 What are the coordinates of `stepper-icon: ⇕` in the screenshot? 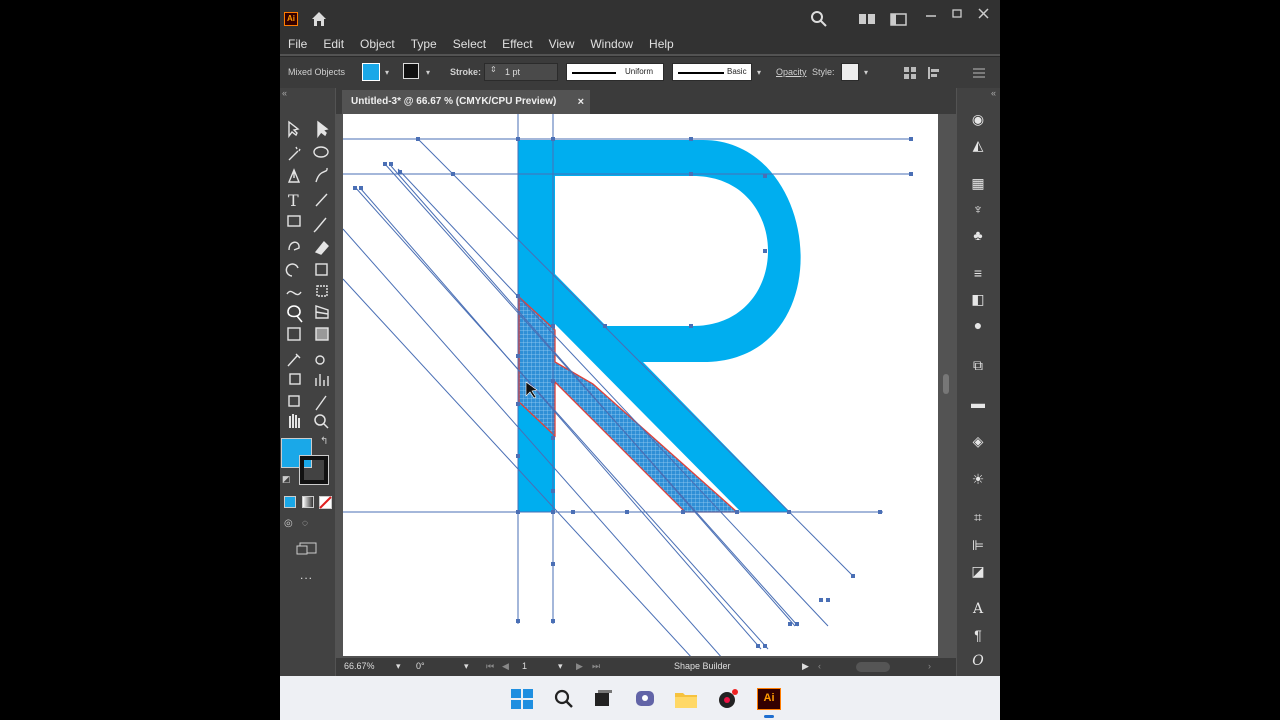 It's located at (493, 69).